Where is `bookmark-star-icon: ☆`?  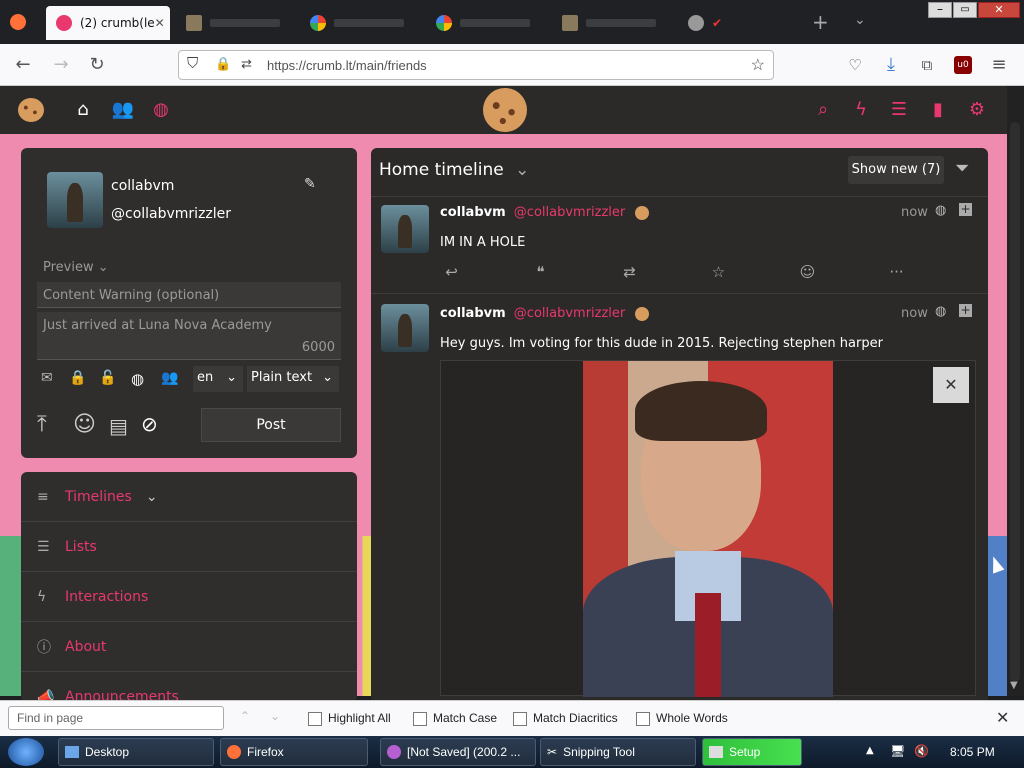
bookmark-star-icon: ☆ is located at coordinates (758, 65).